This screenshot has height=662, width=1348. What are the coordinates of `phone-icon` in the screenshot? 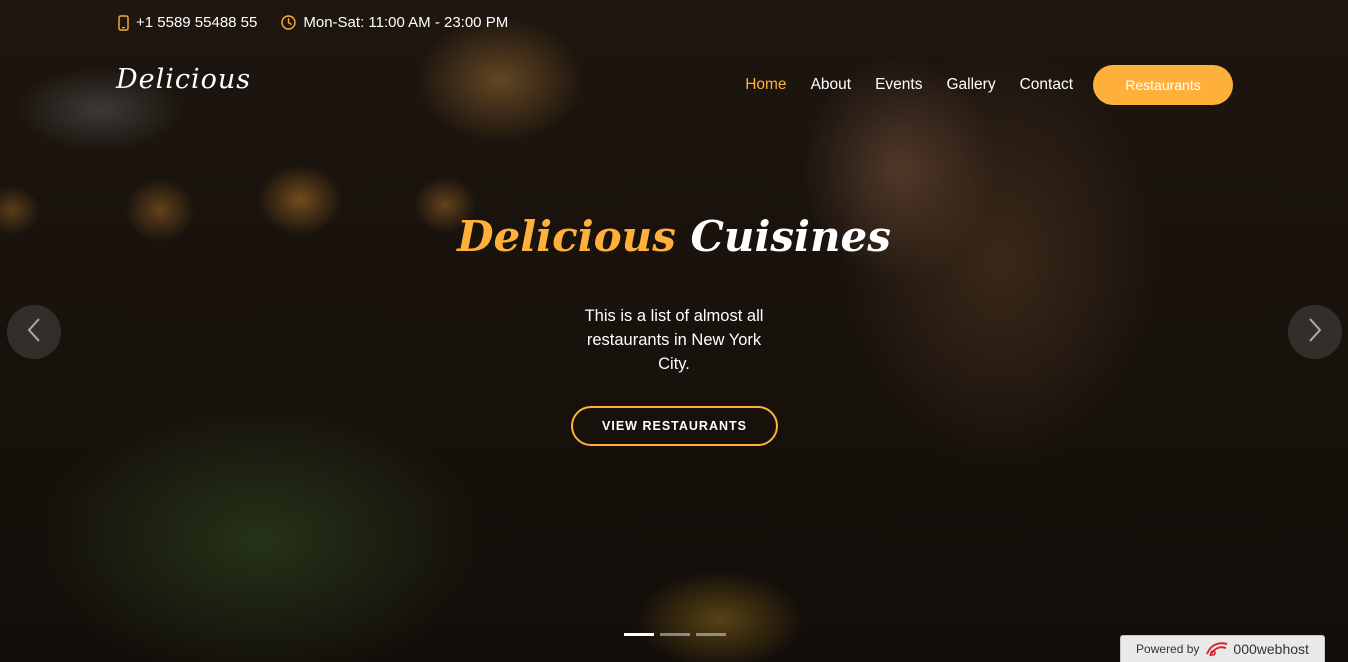 It's located at (123, 22).